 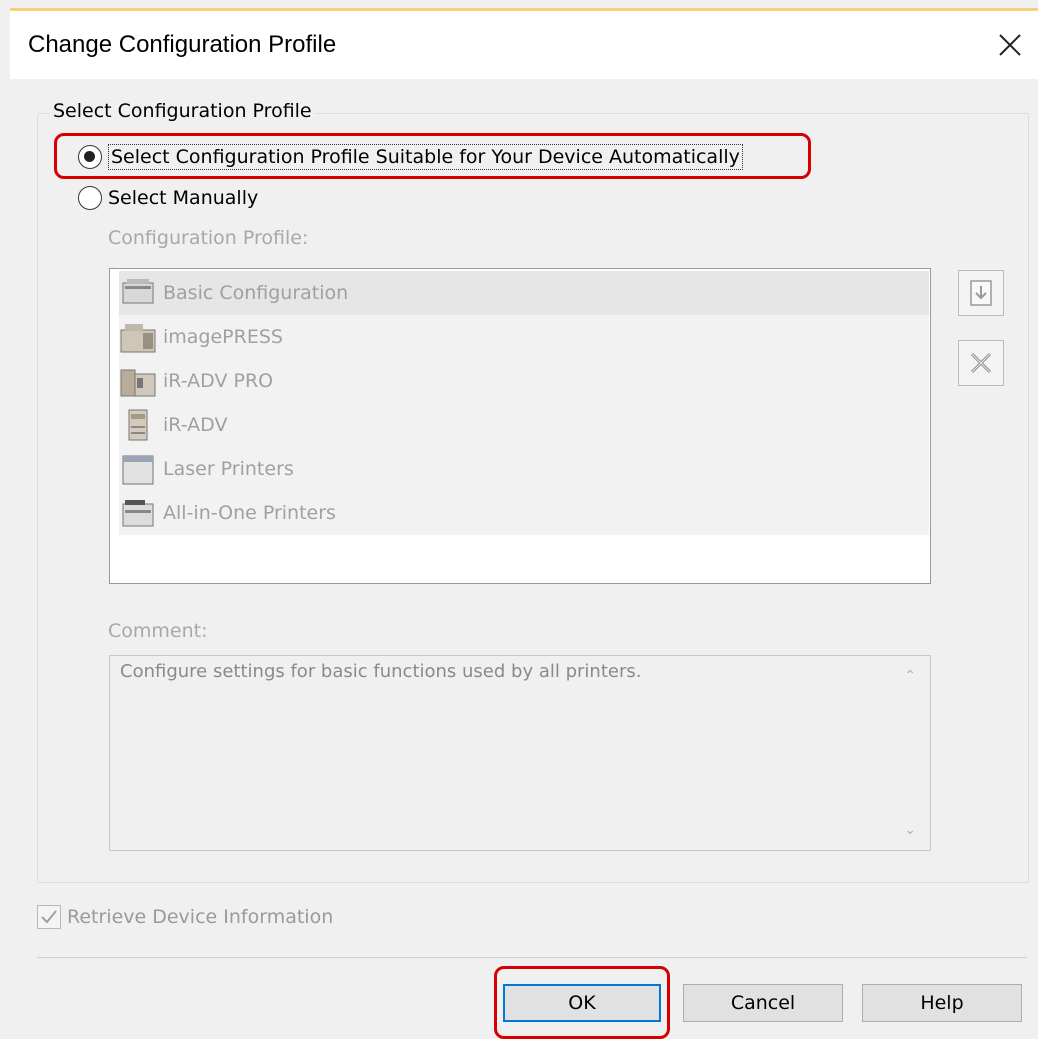 I want to click on ok-button: OK, so click(x=582, y=1003).